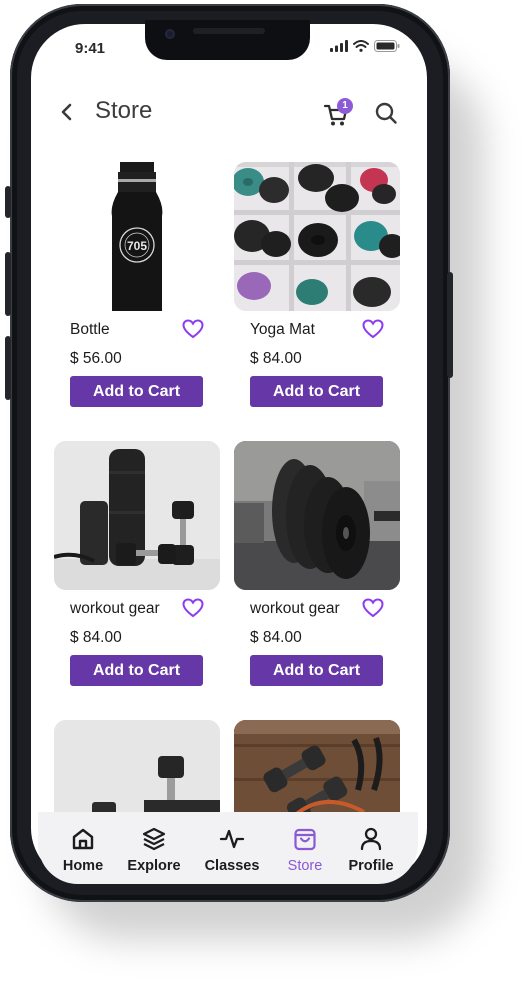  I want to click on home-icon, so click(83, 839).